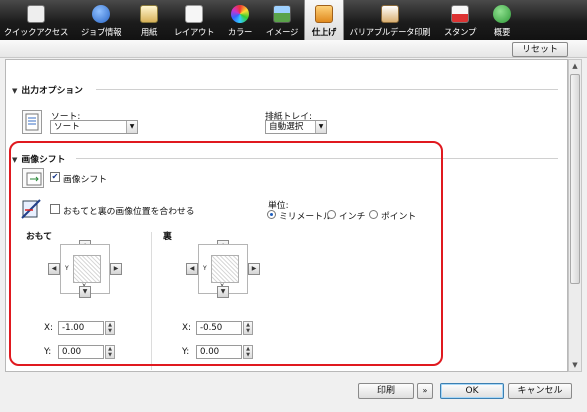 The height and width of the screenshot is (412, 587). I want to click on tab-quick-access: クイックアクセス, so click(36, 20).